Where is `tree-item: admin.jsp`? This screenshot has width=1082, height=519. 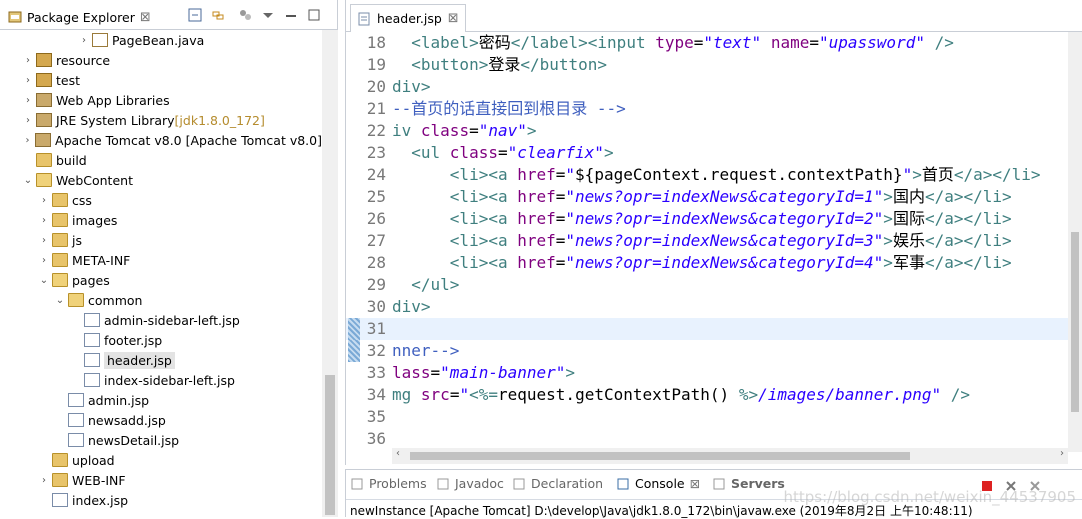 tree-item: admin.jsp is located at coordinates (161, 400).